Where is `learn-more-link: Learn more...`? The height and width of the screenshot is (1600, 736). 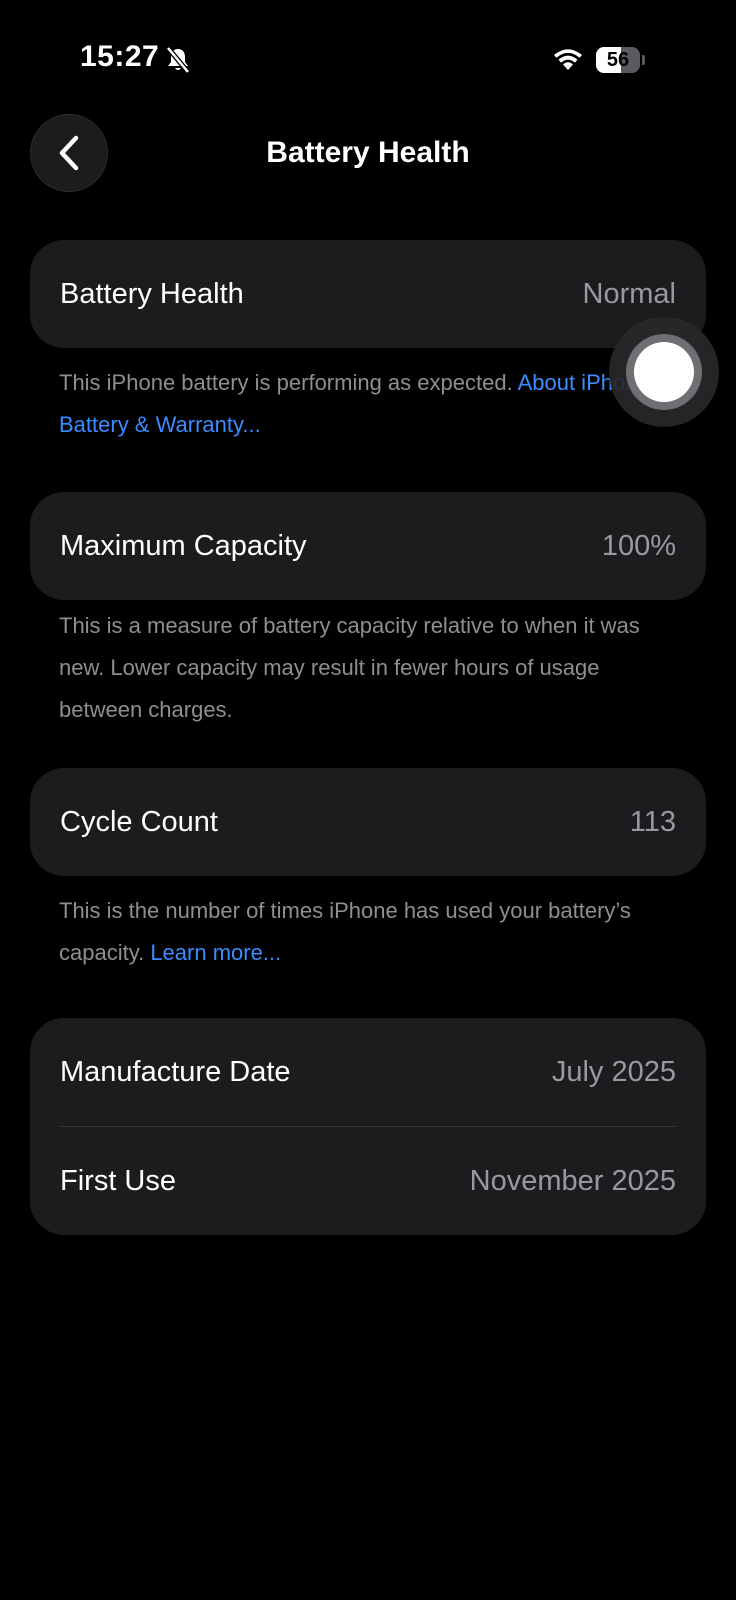 learn-more-link: Learn more... is located at coordinates (215, 952).